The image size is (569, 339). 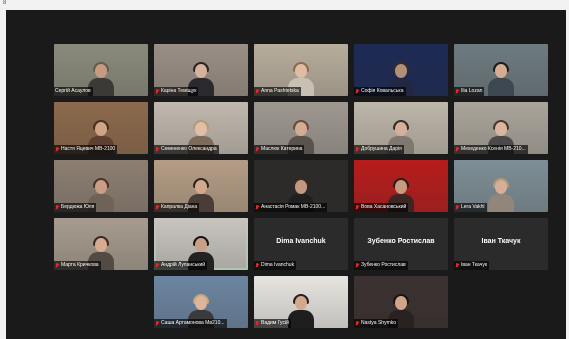 I want to click on participant-tile: Андрій Лупанський, so click(x=201, y=244).